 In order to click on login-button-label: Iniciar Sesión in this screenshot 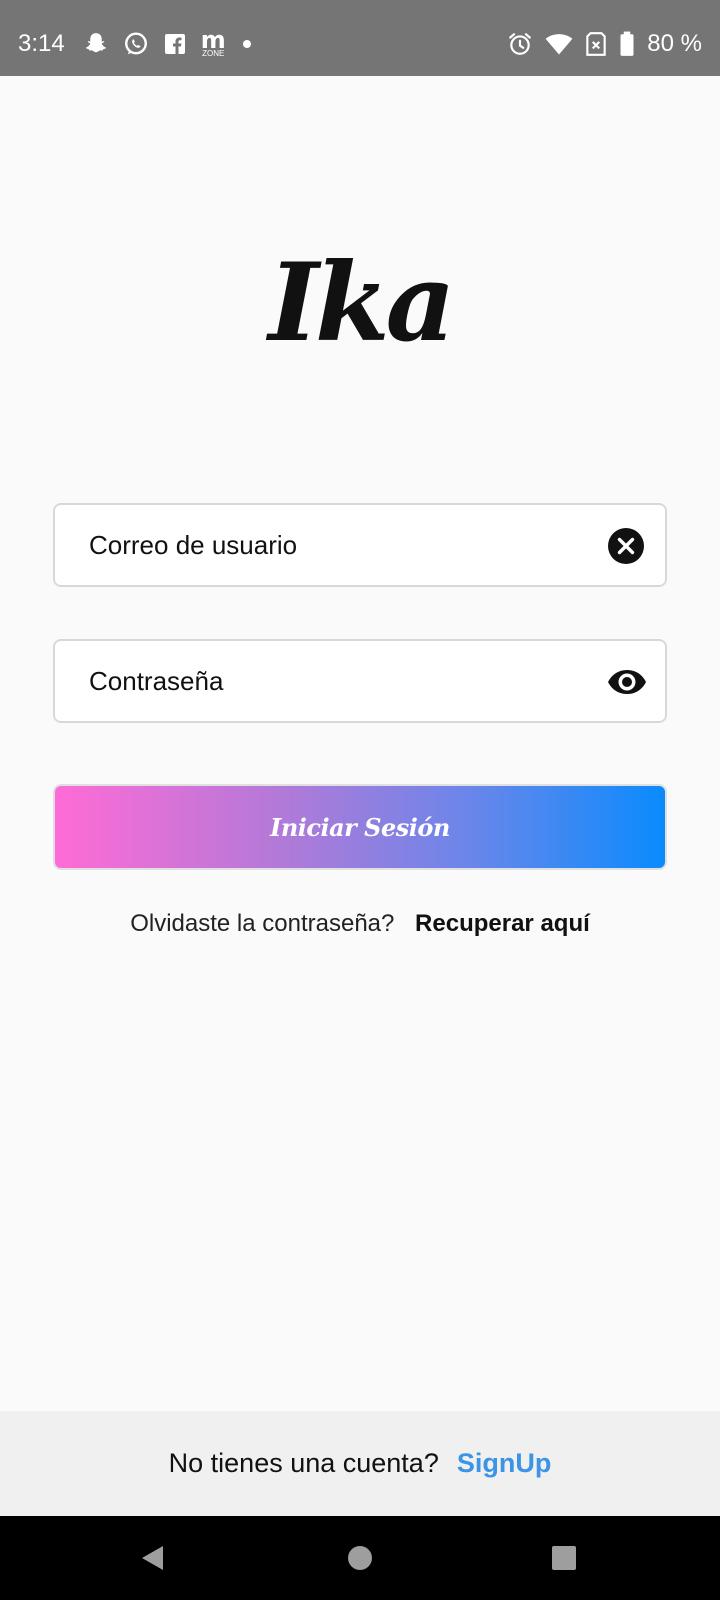, I will do `click(360, 827)`.